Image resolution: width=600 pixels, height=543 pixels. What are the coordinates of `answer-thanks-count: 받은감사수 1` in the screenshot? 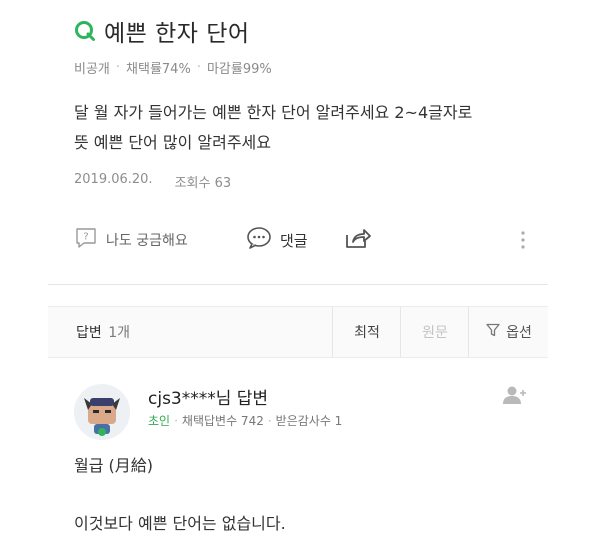 It's located at (309, 421).